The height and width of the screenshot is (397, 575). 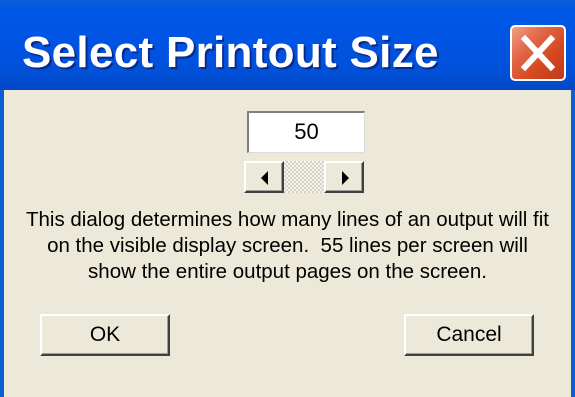 I want to click on arrow-left-icon, so click(x=264, y=178).